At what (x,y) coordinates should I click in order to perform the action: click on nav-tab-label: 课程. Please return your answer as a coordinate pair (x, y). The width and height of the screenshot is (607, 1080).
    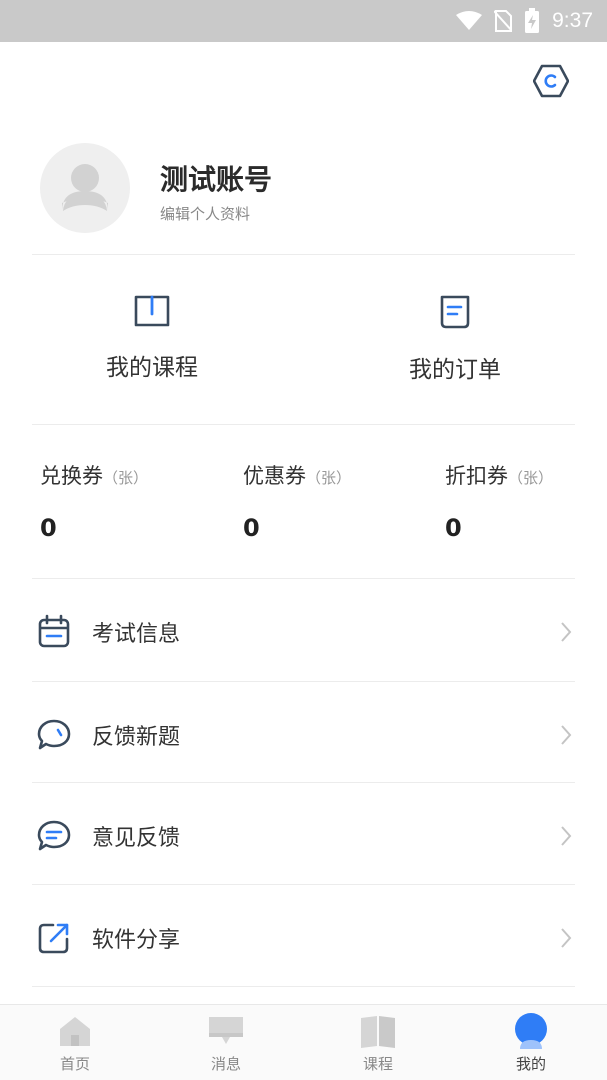
    Looking at the image, I should click on (377, 1064).